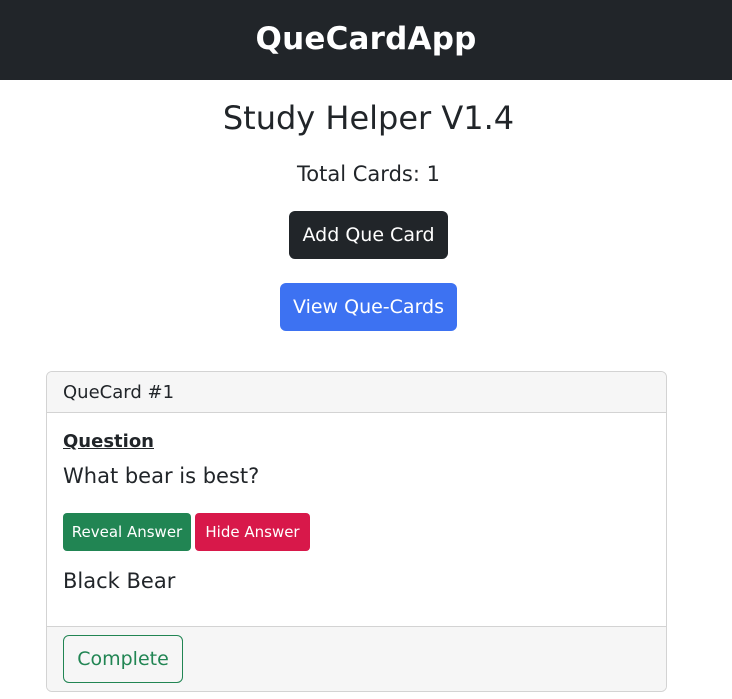 The image size is (732, 699). I want to click on navbar: QueCardApp, so click(366, 40).